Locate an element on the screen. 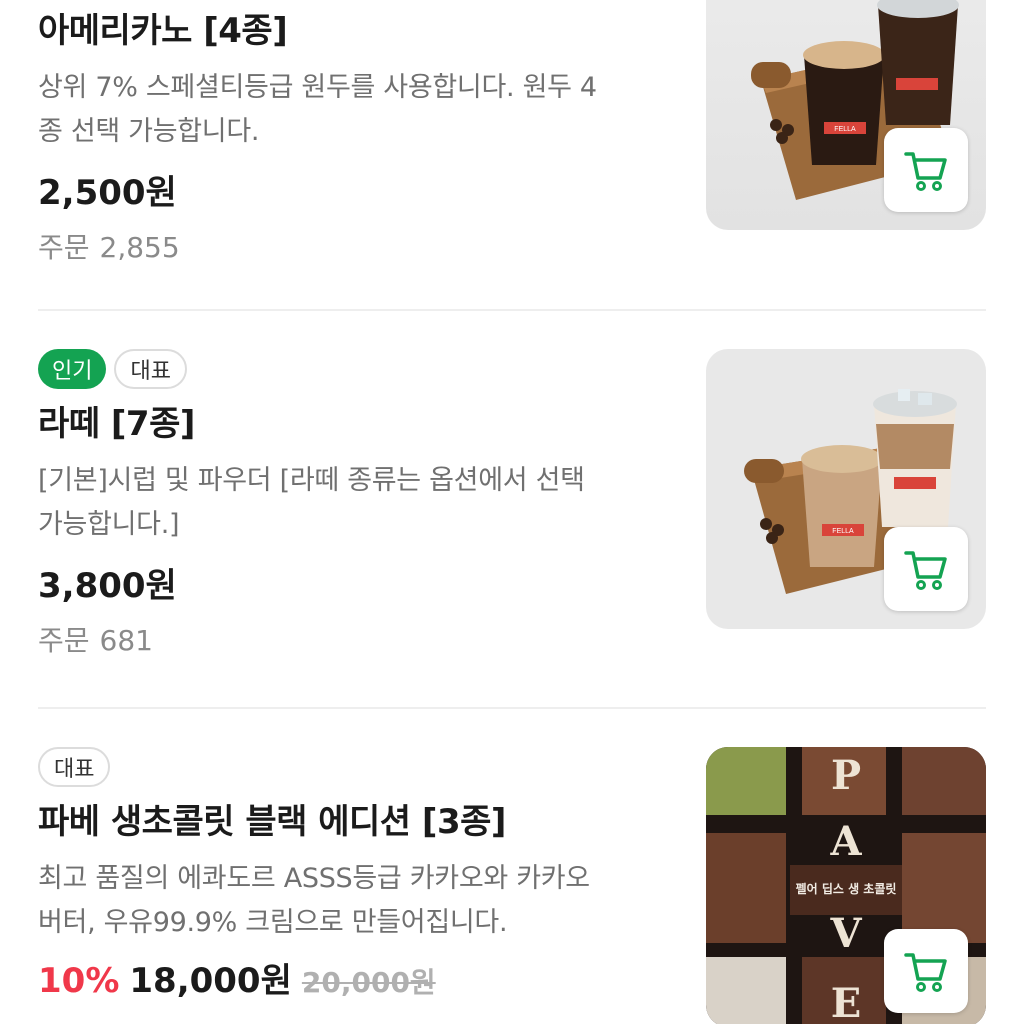 The height and width of the screenshot is (1024, 1024). menu-item-description: [기본]시럽 및 파우더 [라떼 종류는 옵션에서 선택 가능합니다.] is located at coordinates (358, 503).